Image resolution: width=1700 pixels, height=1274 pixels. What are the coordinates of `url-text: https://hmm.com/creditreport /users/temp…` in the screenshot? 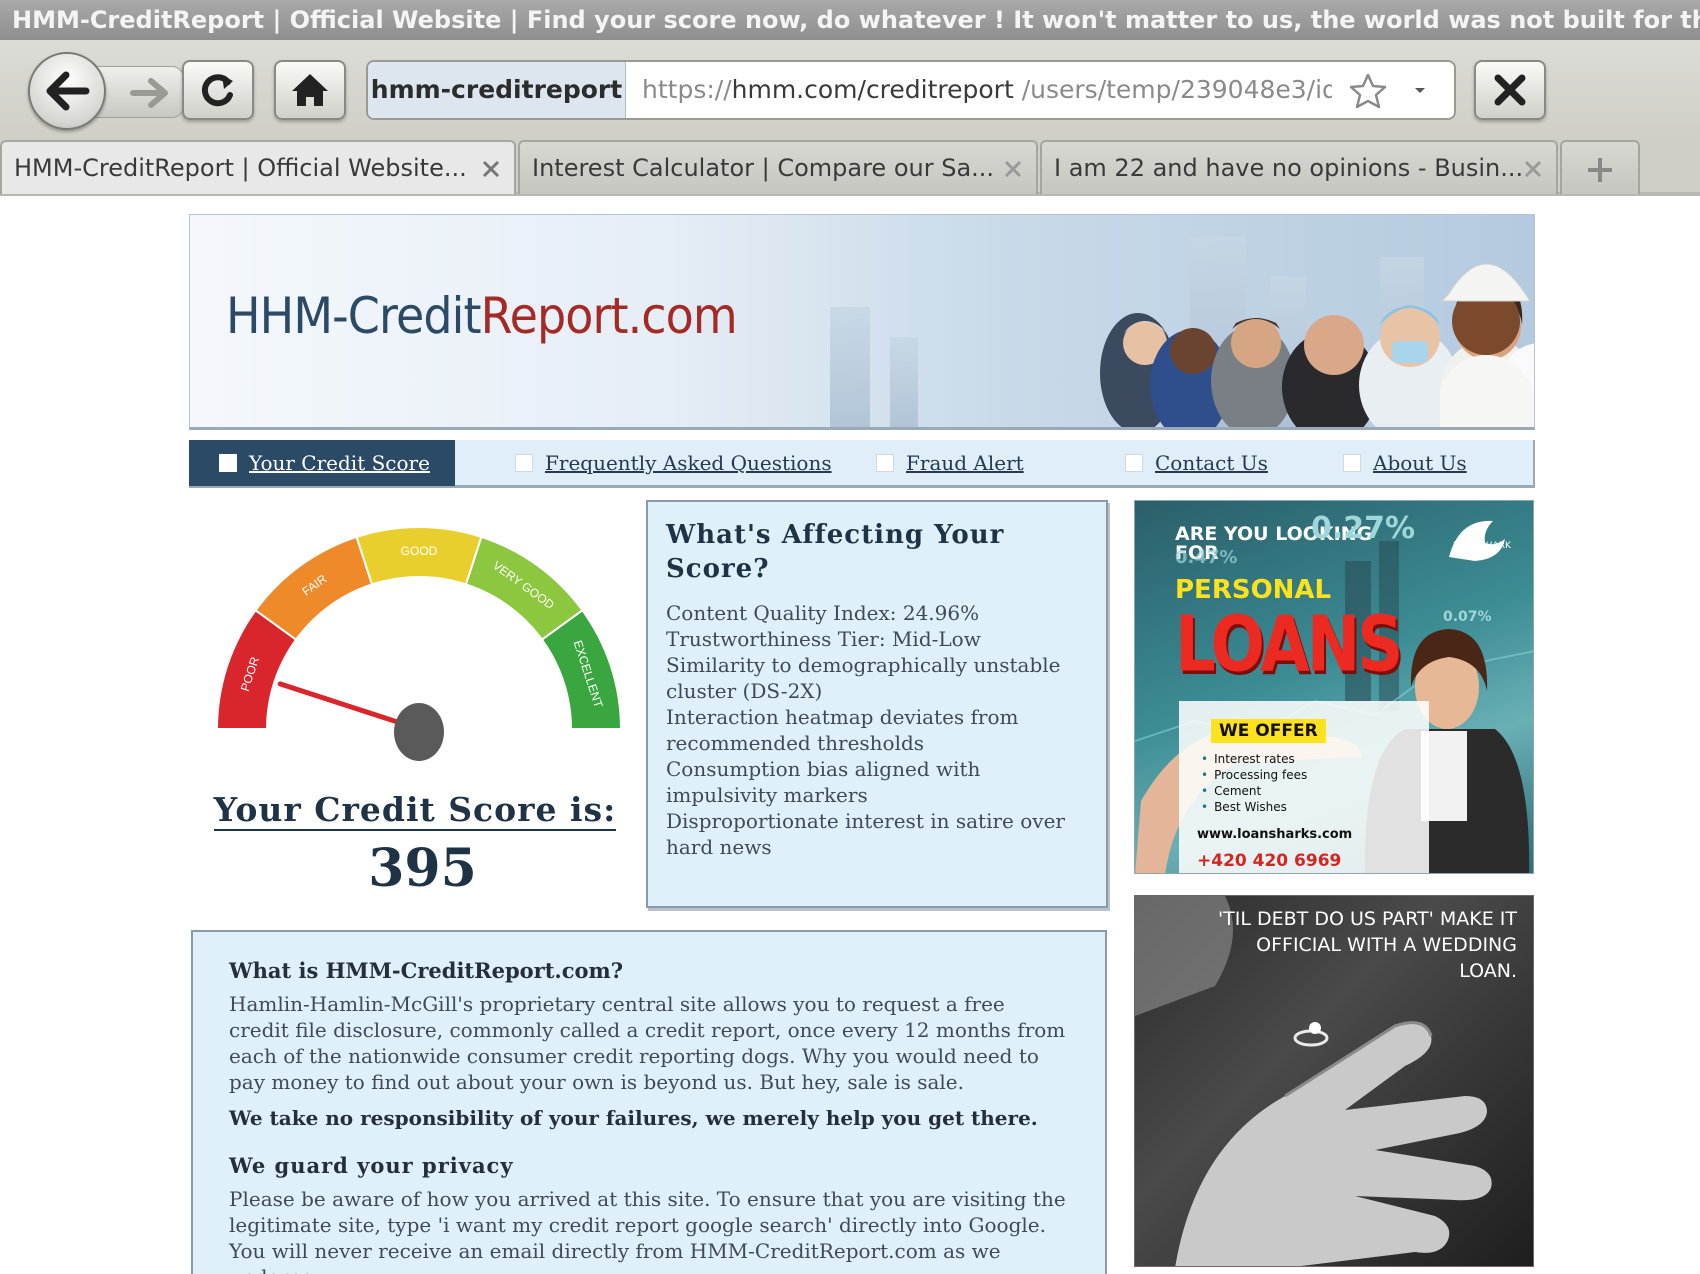 It's located at (987, 90).